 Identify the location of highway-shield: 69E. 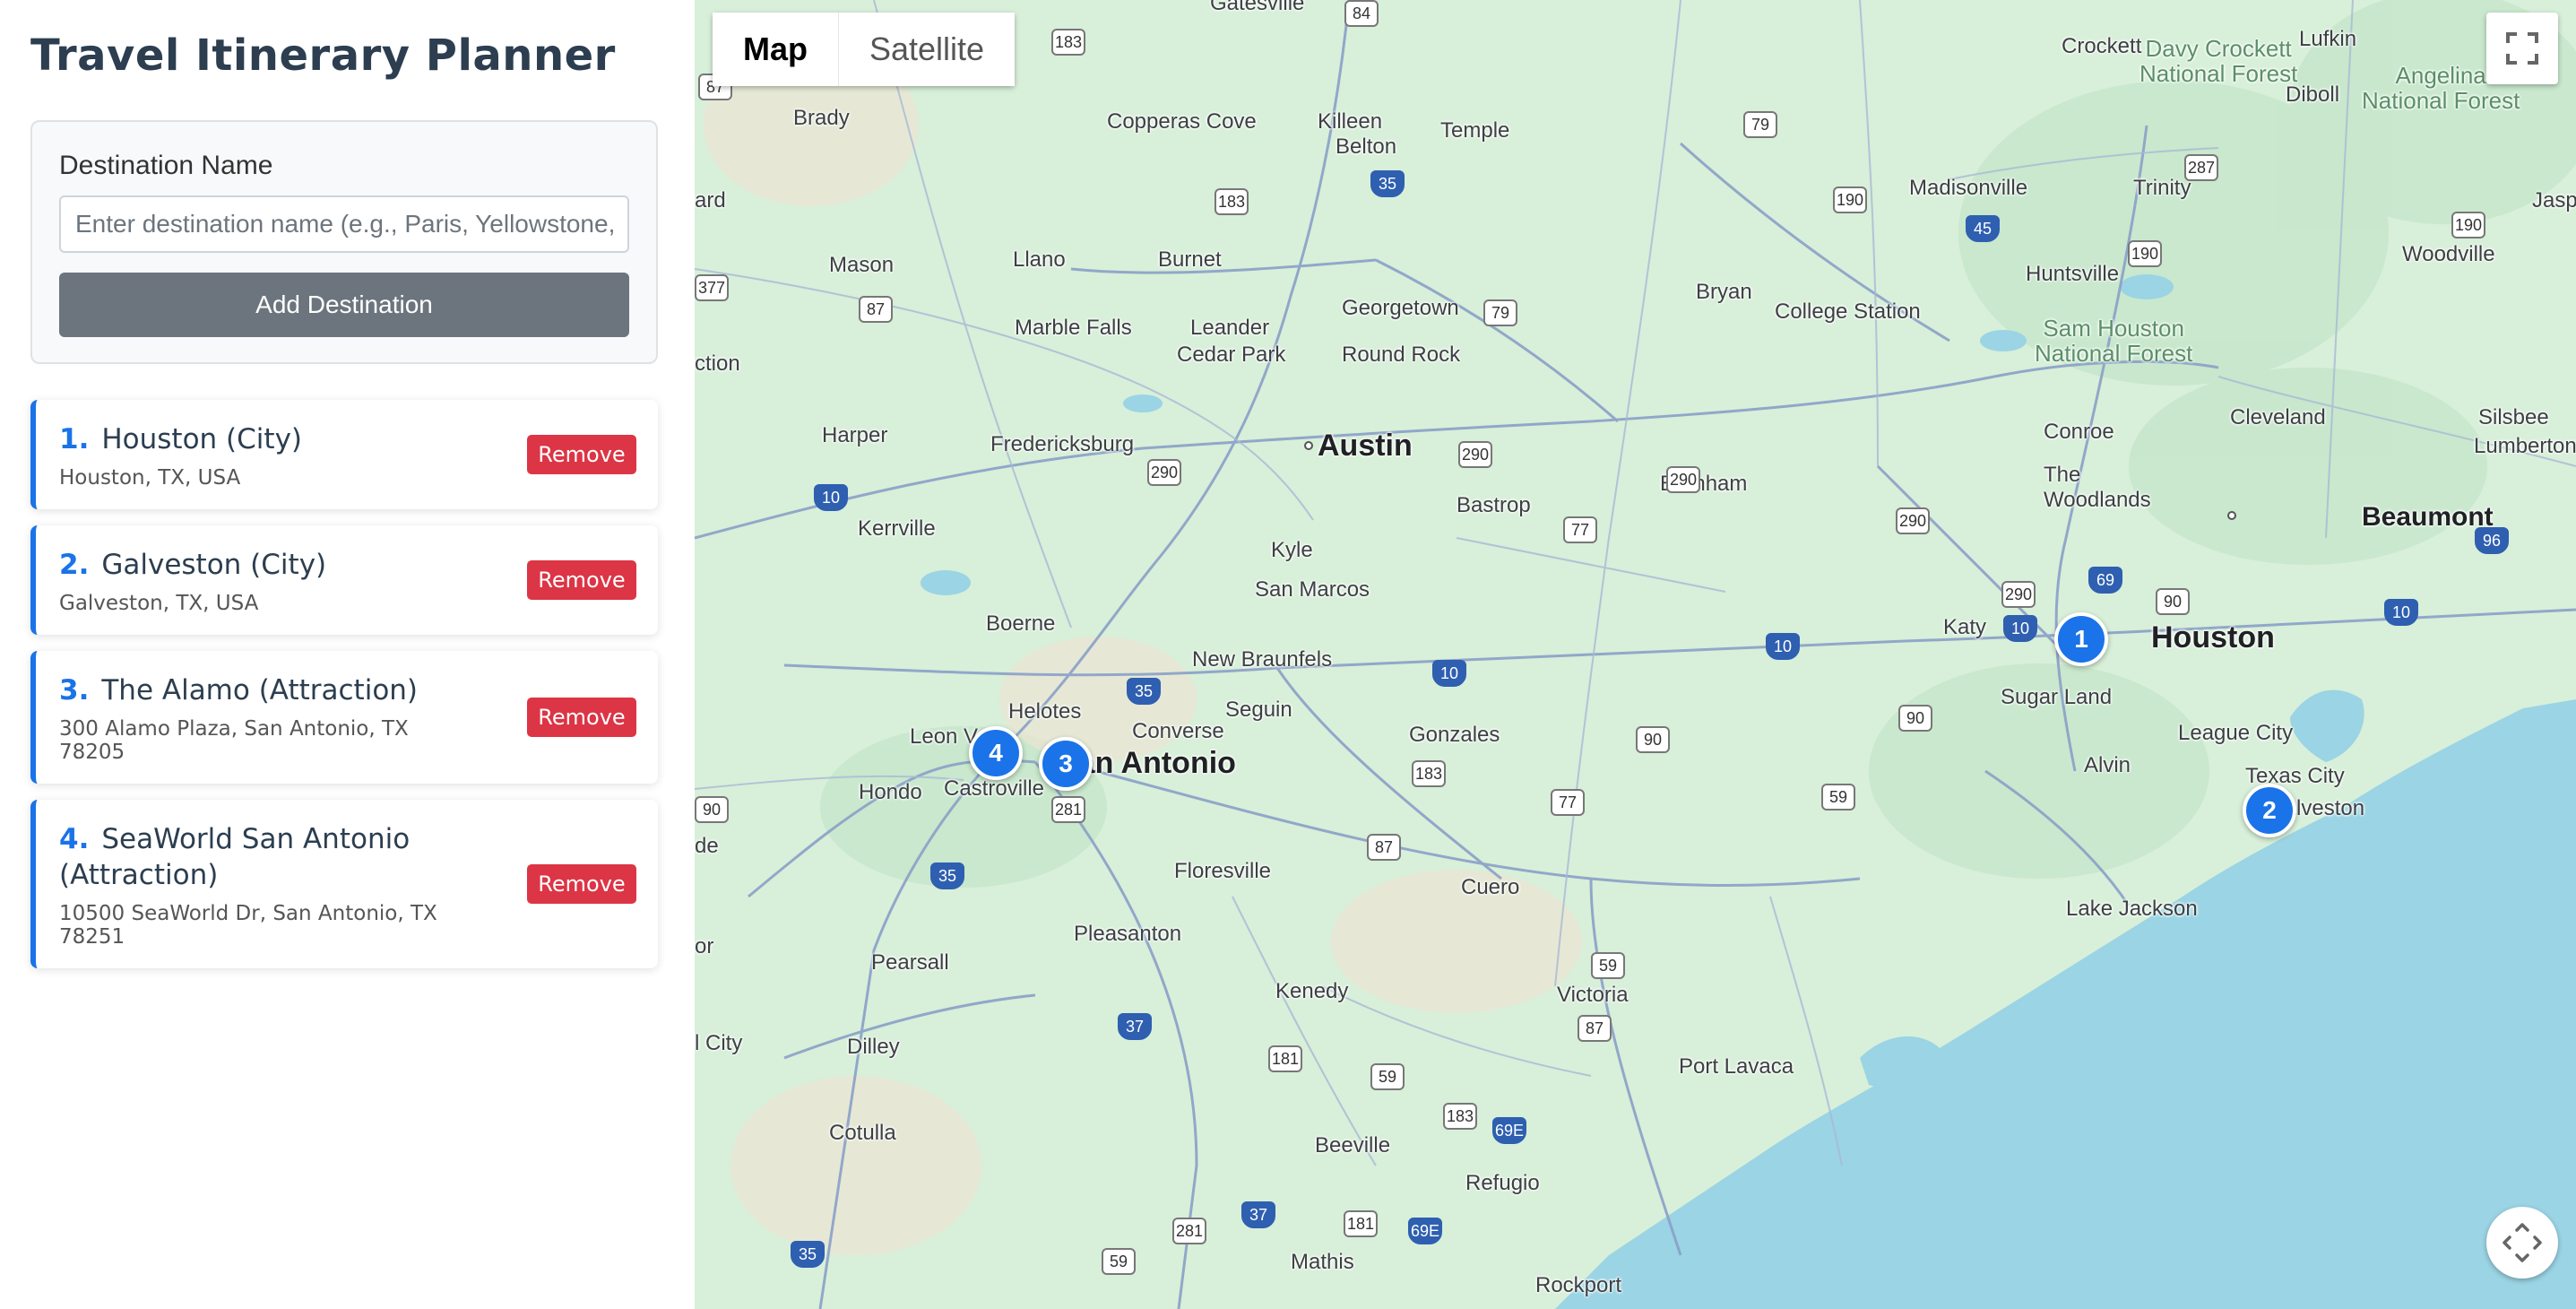
(1509, 1130).